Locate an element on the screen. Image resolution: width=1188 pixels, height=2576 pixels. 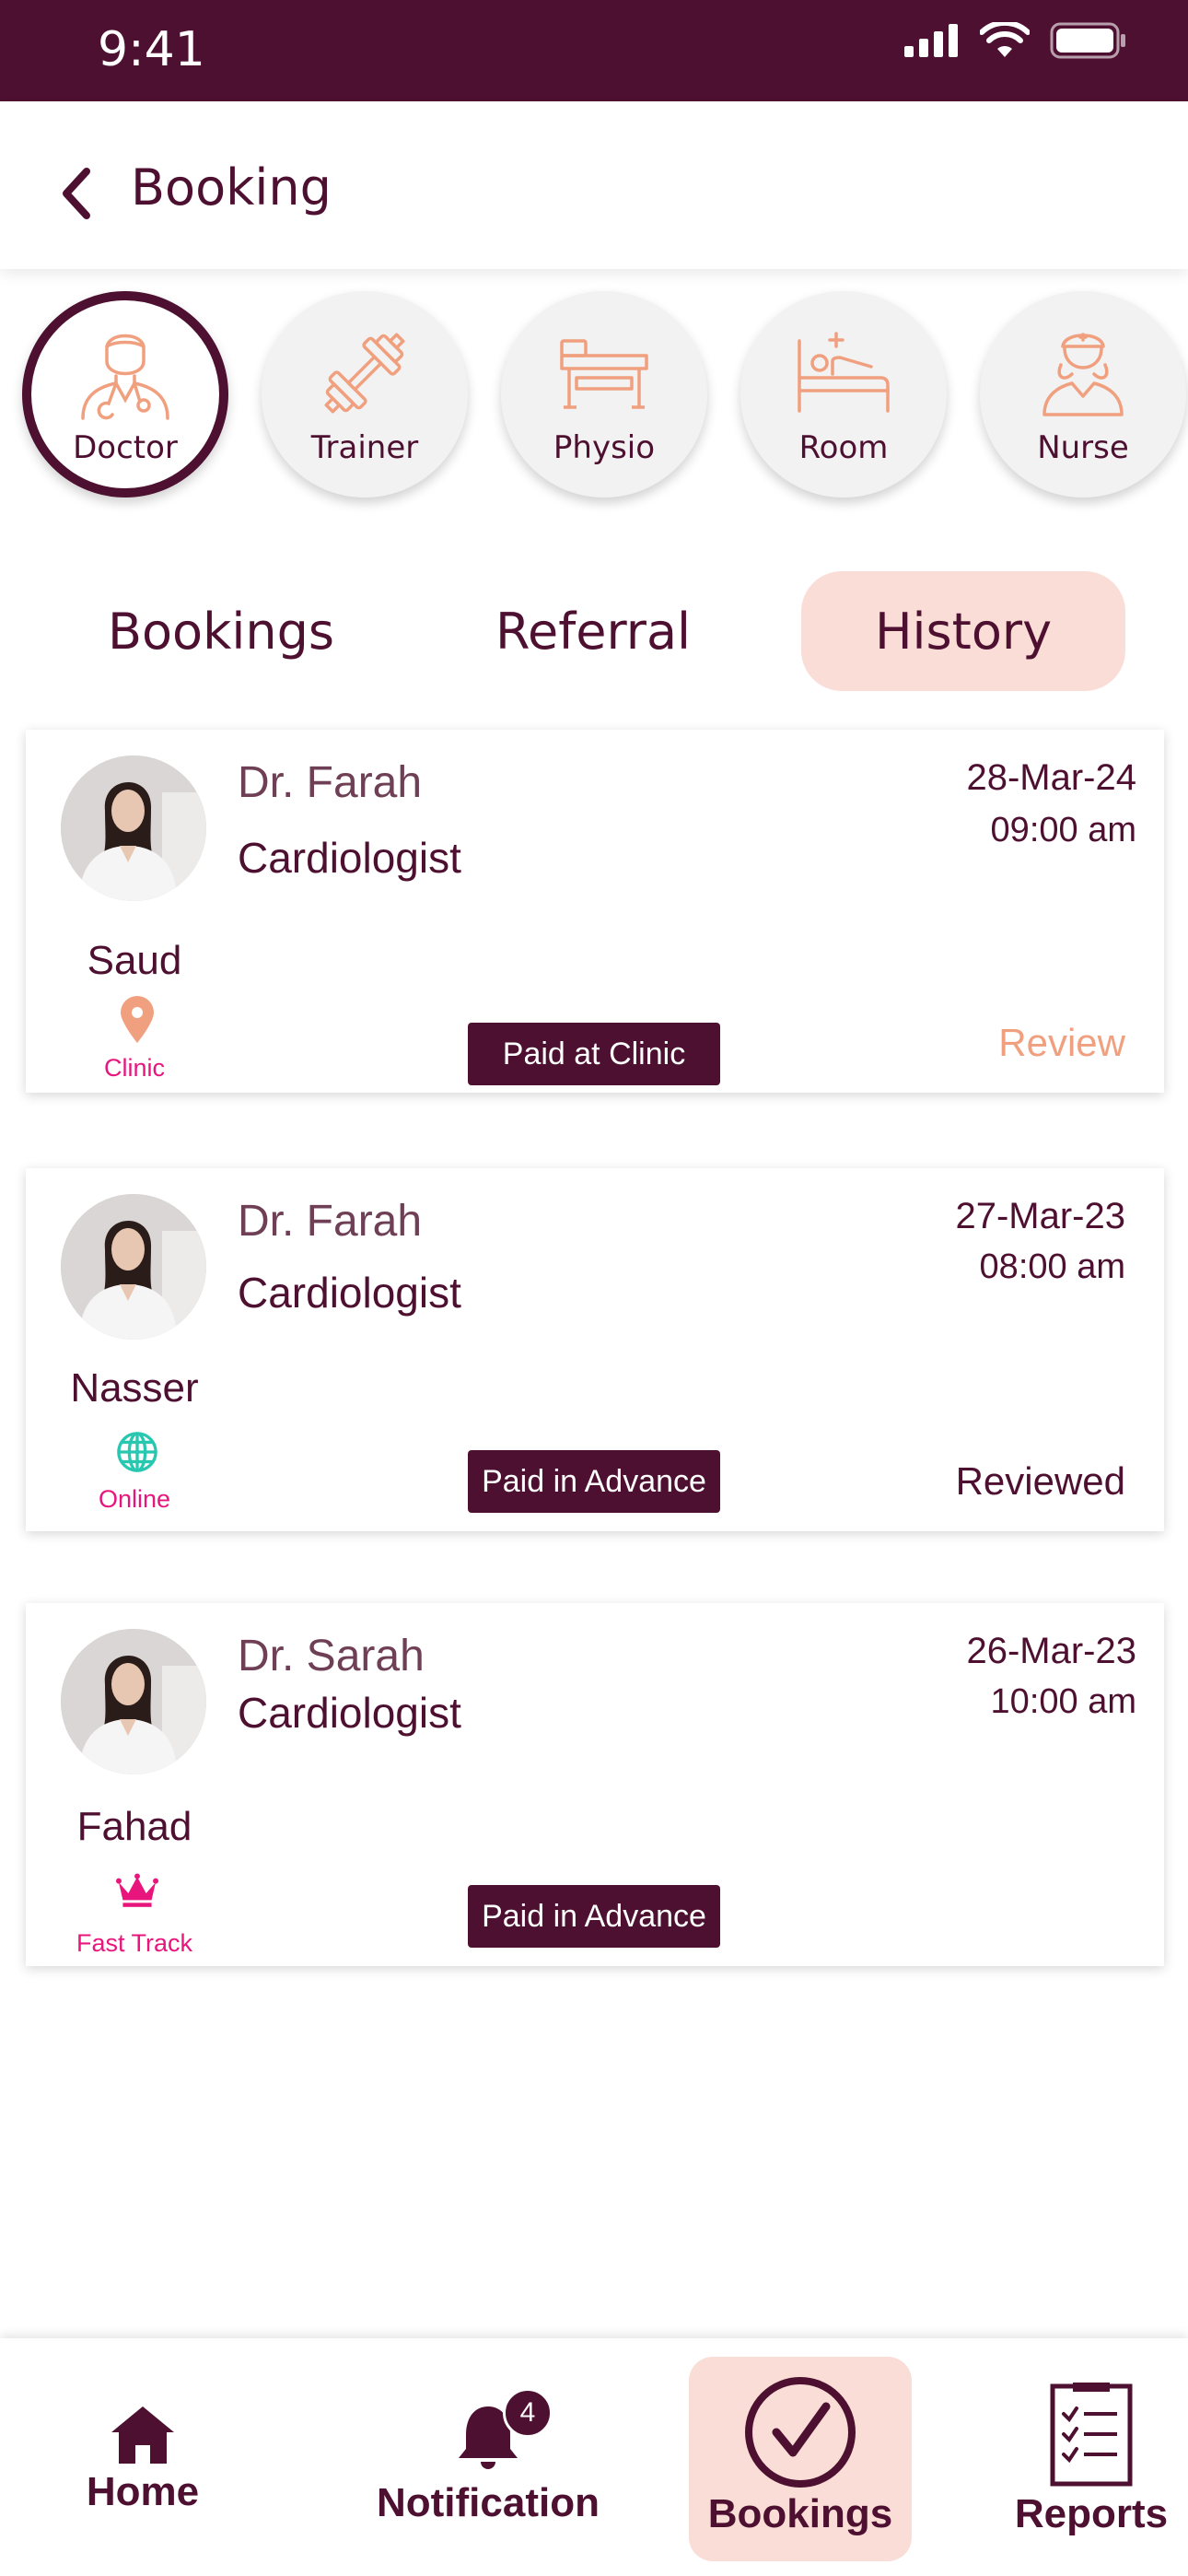
category-nurse: Nurse is located at coordinates (1083, 395).